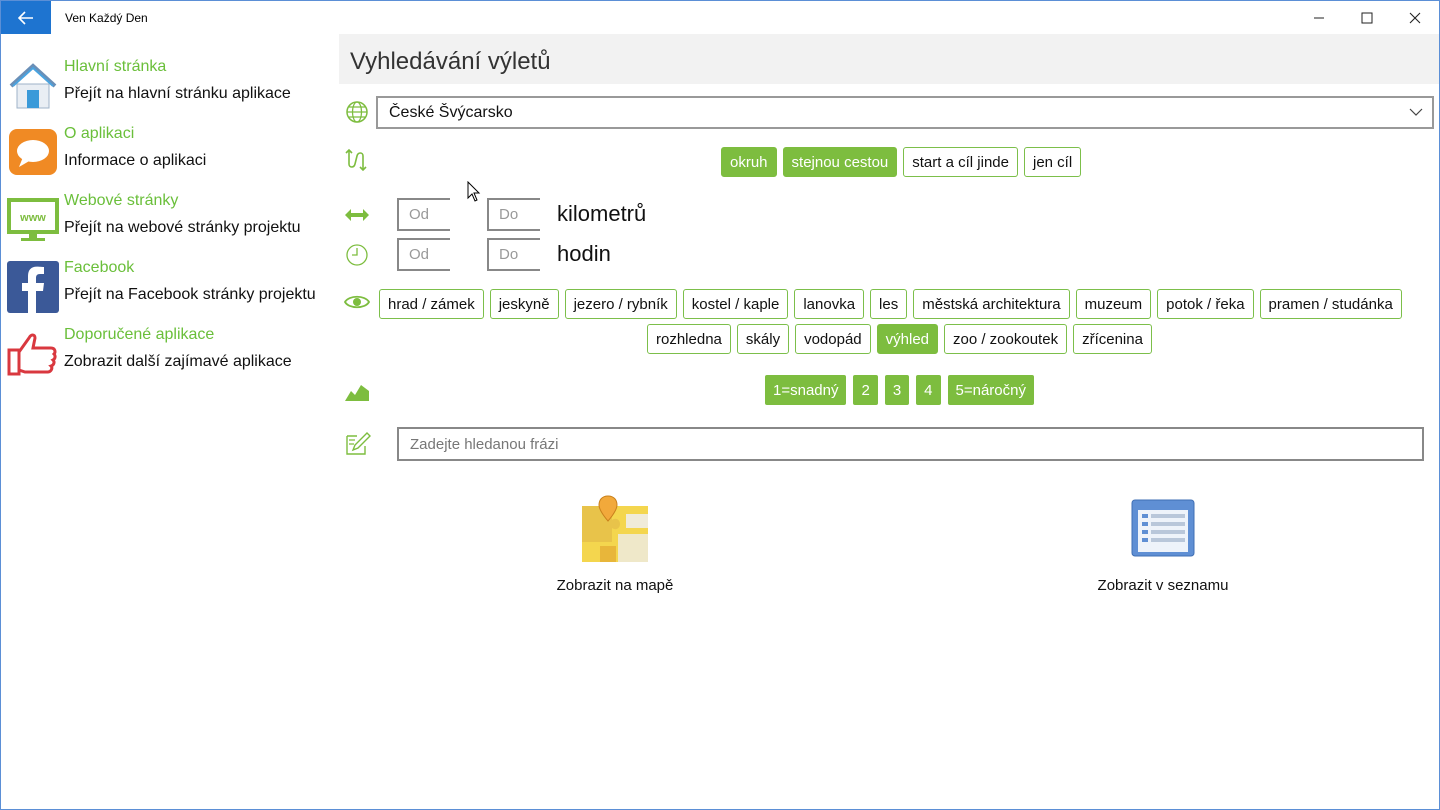 The width and height of the screenshot is (1440, 810). What do you see at coordinates (735, 304) in the screenshot?
I see `sight-kostel-kaple: kostel / kaple` at bounding box center [735, 304].